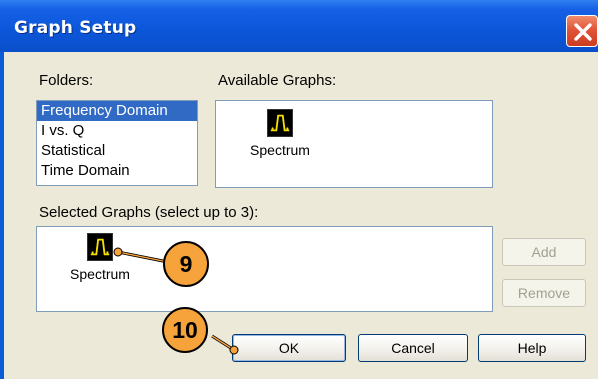 The width and height of the screenshot is (598, 379). What do you see at coordinates (75, 28) in the screenshot?
I see `dialog-title: Graph Setup` at bounding box center [75, 28].